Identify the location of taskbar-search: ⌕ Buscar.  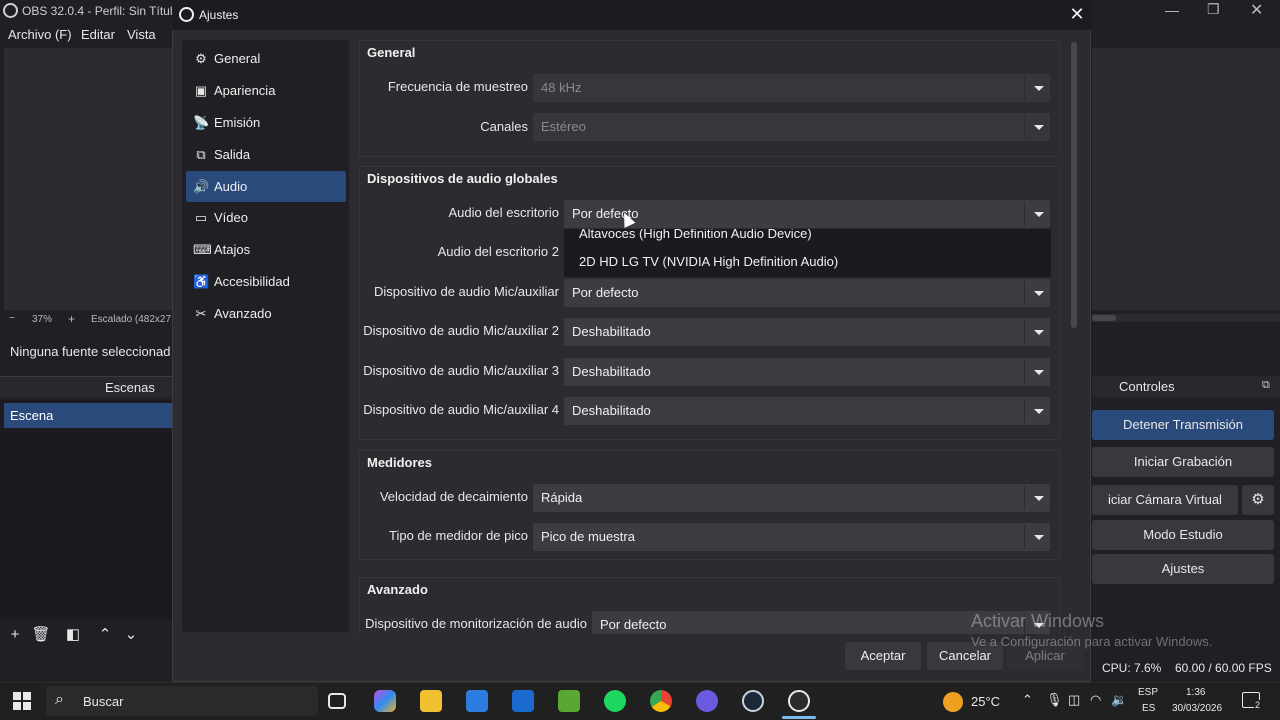
(182, 701).